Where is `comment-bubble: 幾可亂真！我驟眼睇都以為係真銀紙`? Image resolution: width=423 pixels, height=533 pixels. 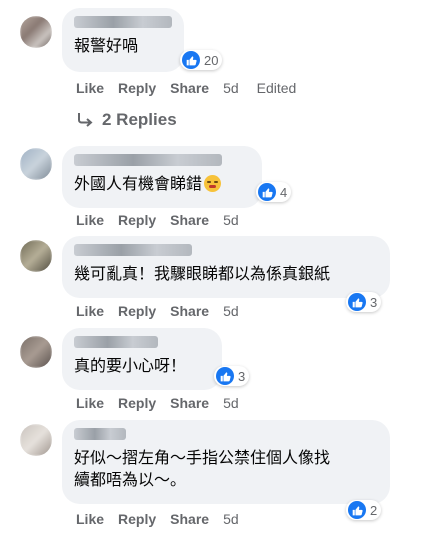
comment-bubble: 幾可亂真！我驟眼睇都以為係真銀紙 is located at coordinates (226, 267).